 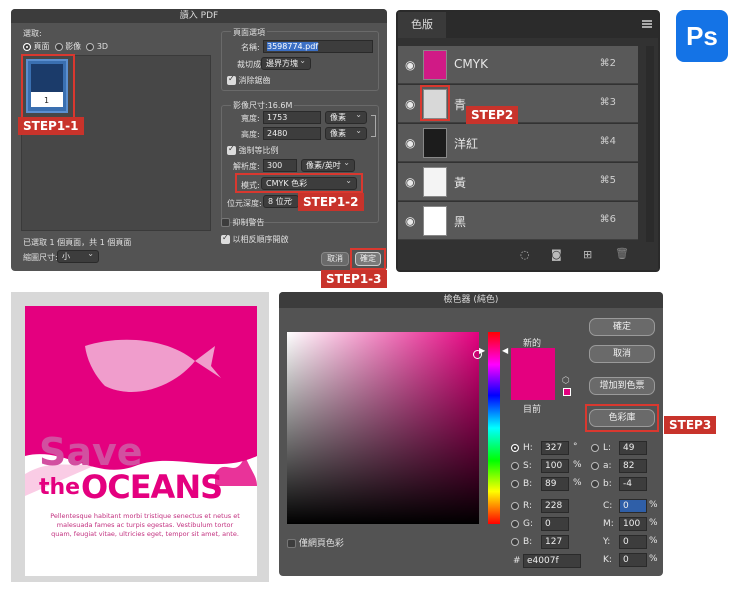 What do you see at coordinates (292, 117) in the screenshot?
I see `width-field: 1753` at bounding box center [292, 117].